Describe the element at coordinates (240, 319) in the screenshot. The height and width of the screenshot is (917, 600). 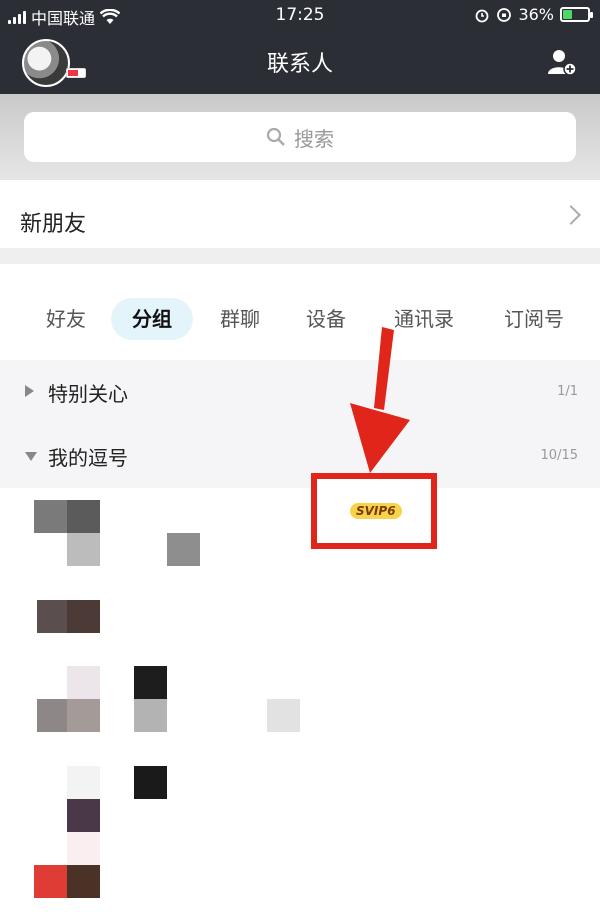
I see `tab-group-chats: 群聊` at that location.